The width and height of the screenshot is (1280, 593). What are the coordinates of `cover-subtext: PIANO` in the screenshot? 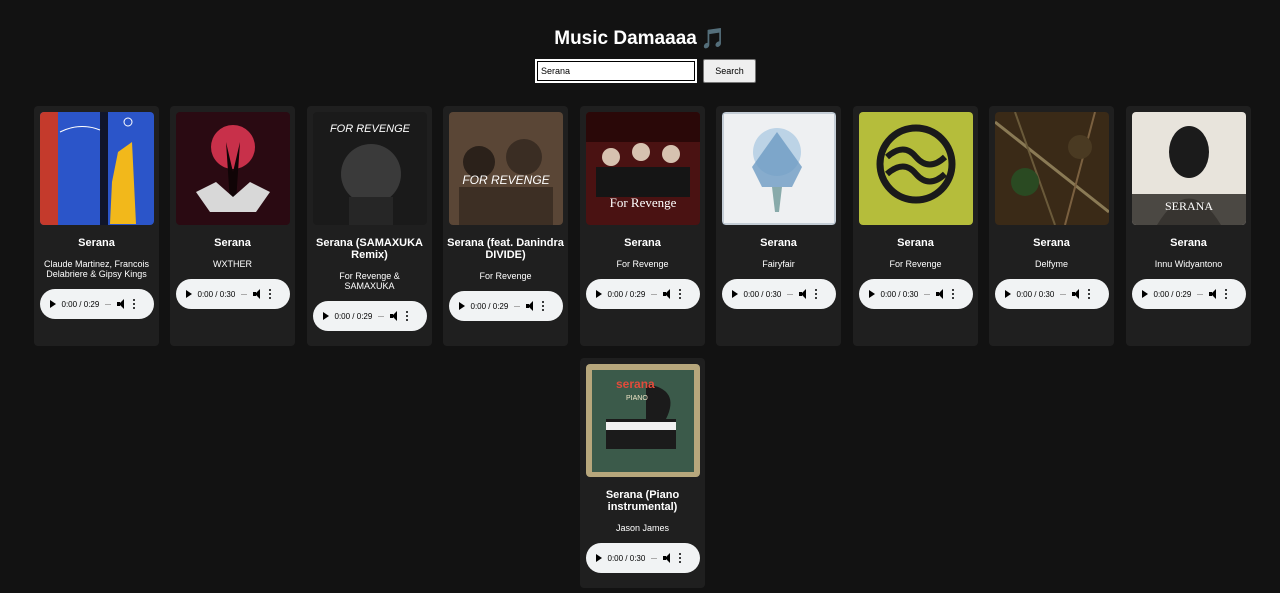 It's located at (637, 398).